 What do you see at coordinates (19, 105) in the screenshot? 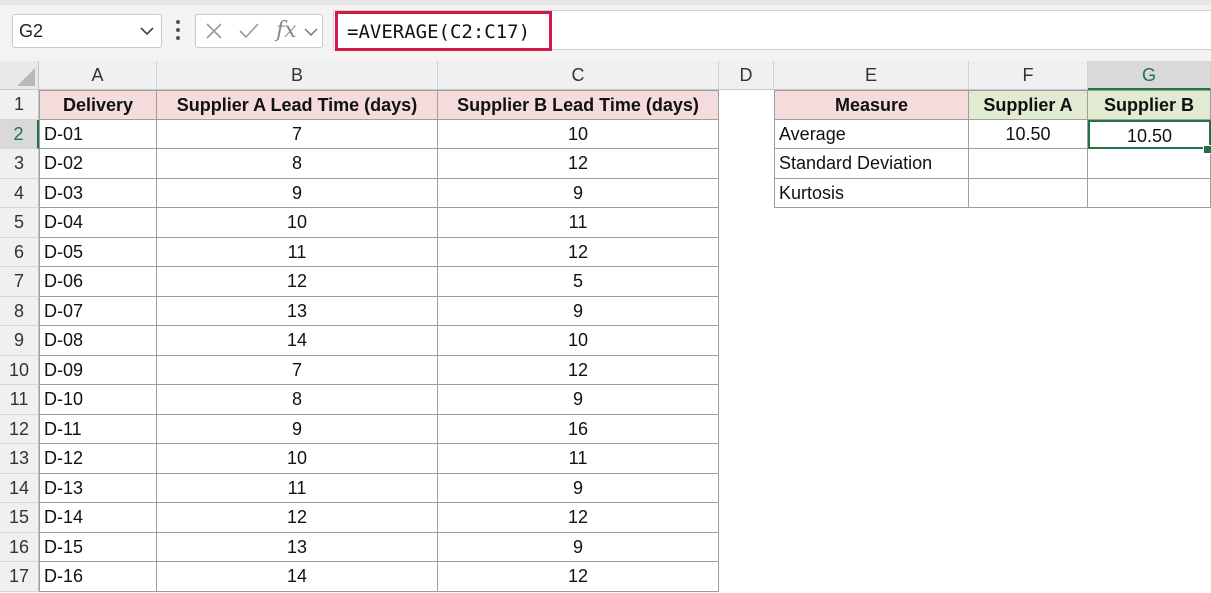
I see `row-header-1: 1` at bounding box center [19, 105].